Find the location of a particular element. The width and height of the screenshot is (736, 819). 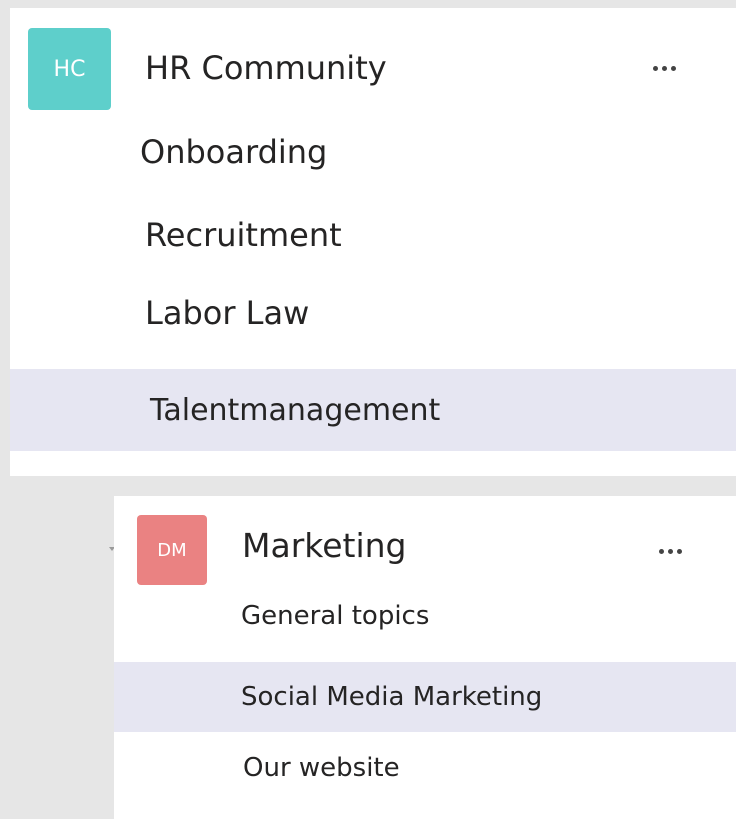

channel-onboarding: Onboarding is located at coordinates (373, 152).